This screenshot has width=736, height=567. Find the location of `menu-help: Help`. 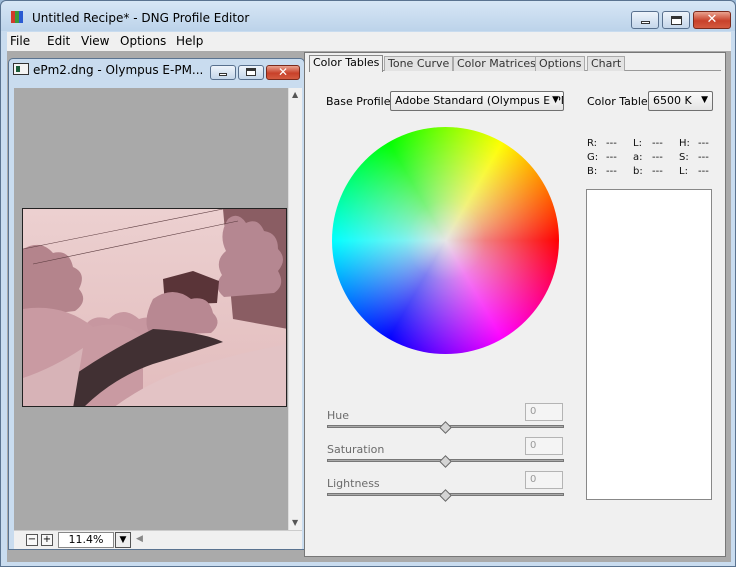

menu-help: Help is located at coordinates (189, 41).